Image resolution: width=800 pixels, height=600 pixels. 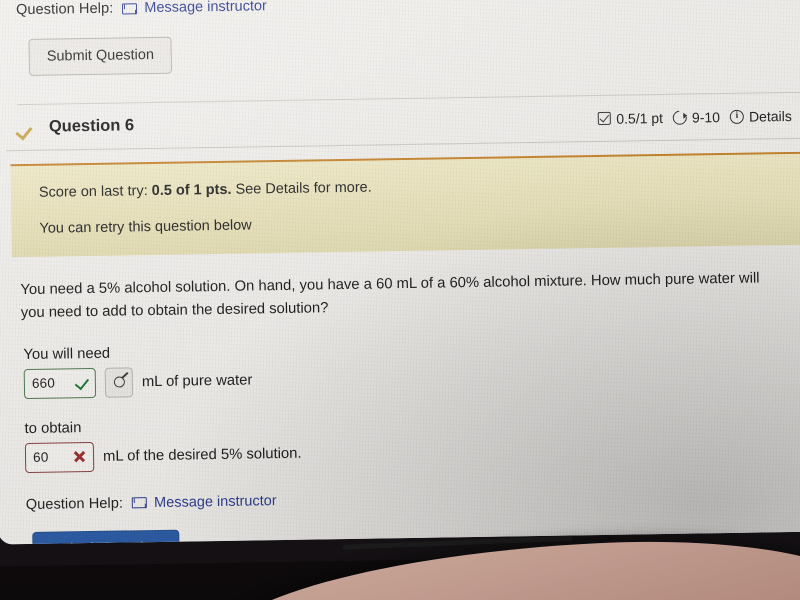 I want to click on answer-input-1: 660, so click(x=60, y=383).